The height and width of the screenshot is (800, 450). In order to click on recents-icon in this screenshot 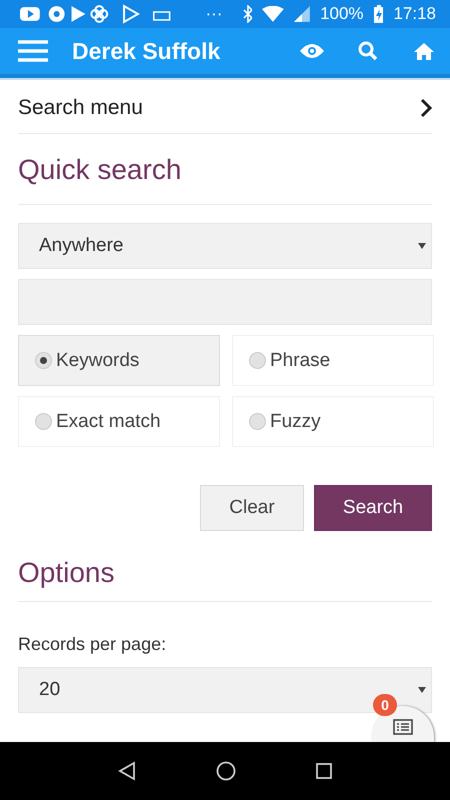, I will do `click(324, 771)`.